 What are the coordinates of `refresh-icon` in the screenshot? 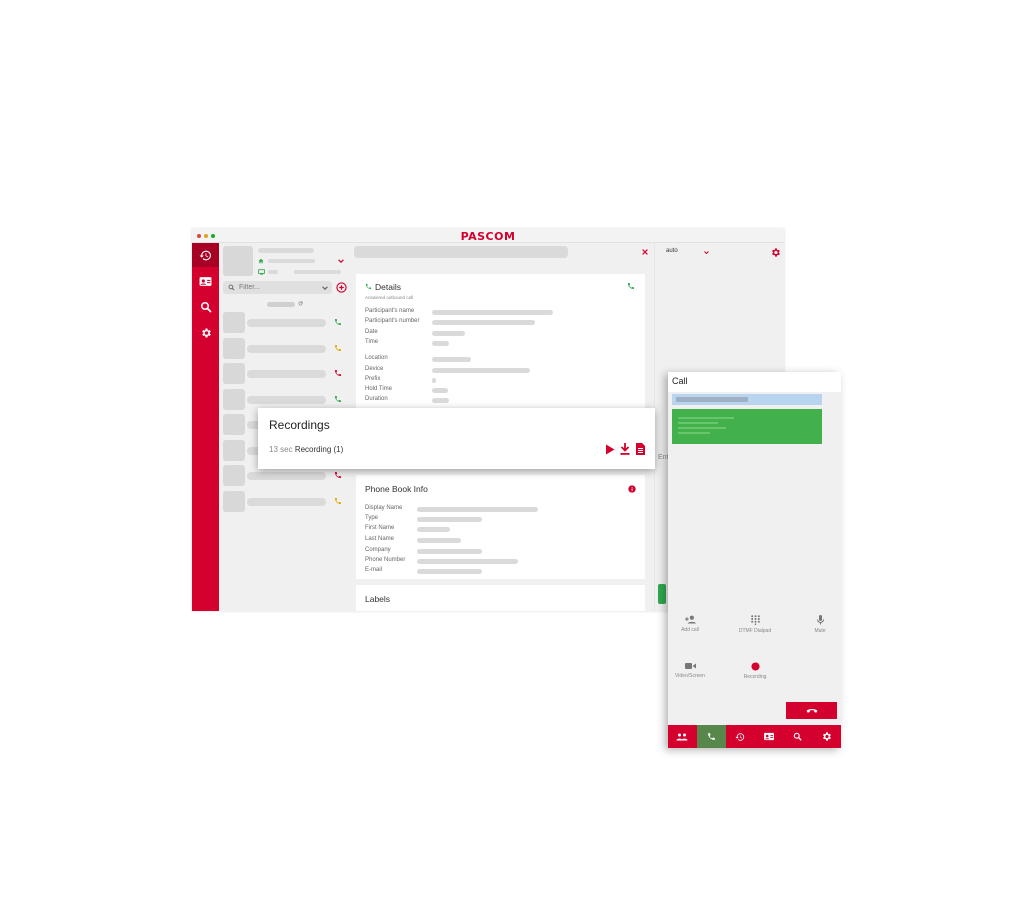 It's located at (300, 303).